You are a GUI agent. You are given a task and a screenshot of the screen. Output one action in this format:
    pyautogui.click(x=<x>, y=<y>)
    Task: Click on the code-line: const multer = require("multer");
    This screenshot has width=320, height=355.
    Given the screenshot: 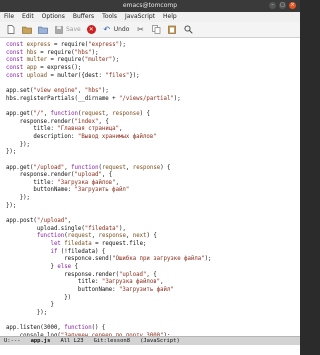 What is the action you would take?
    pyautogui.click(x=63, y=60)
    